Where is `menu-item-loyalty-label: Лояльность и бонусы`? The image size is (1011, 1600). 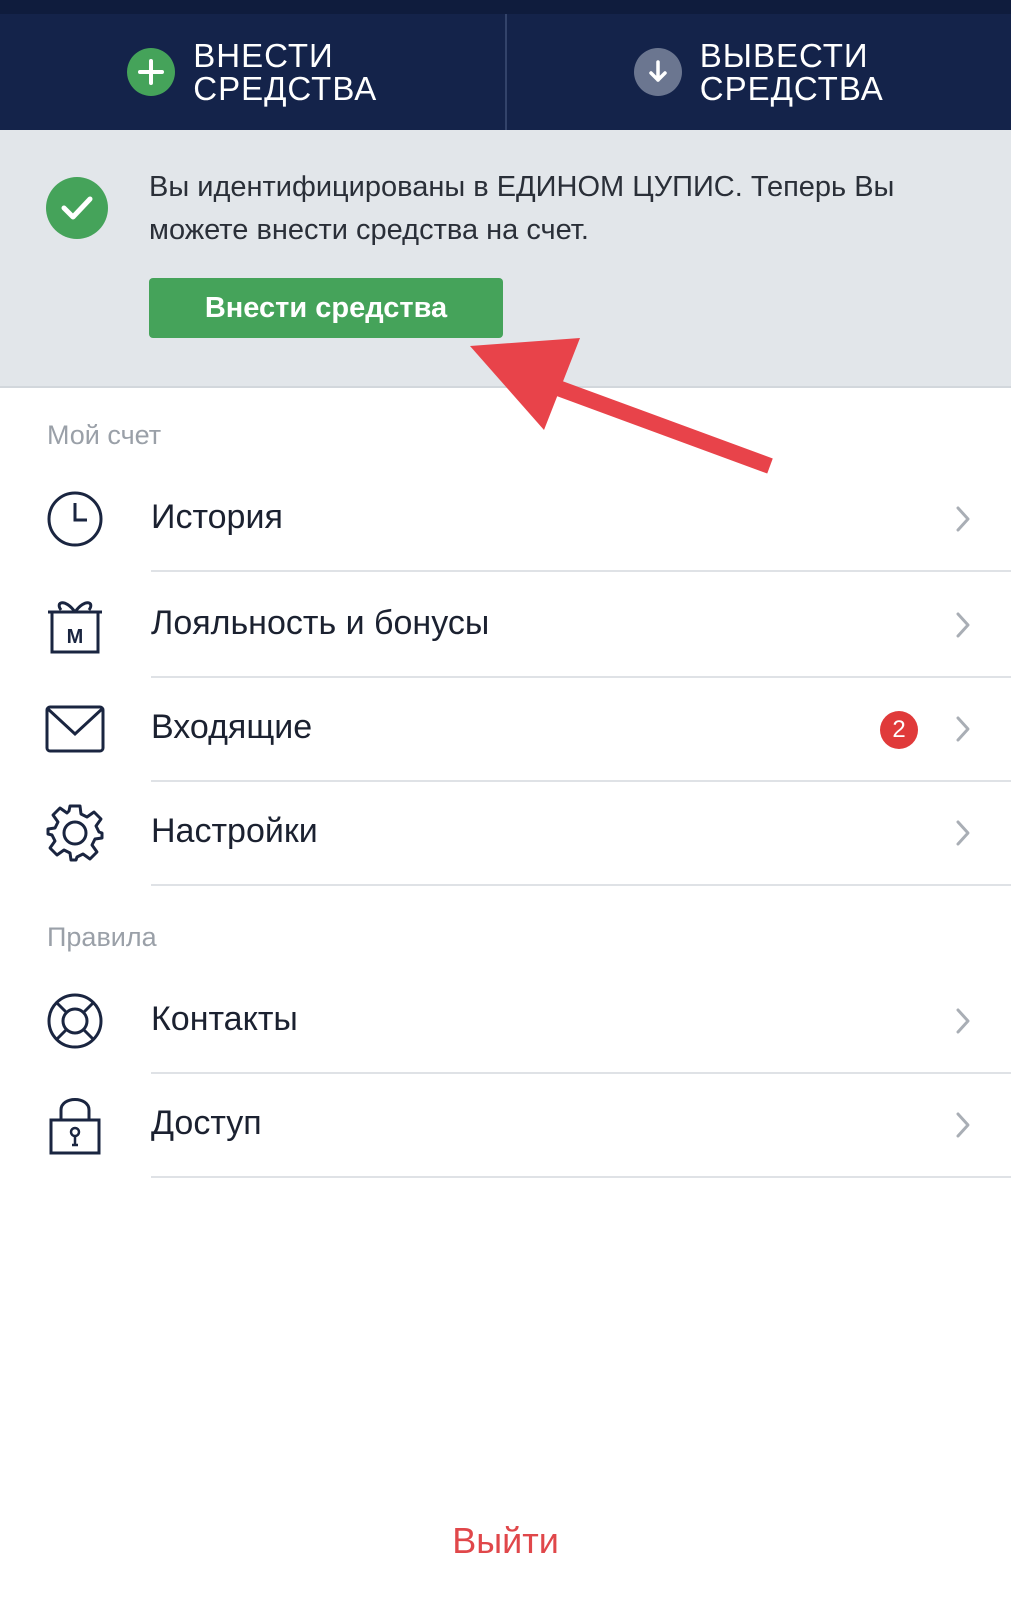 menu-item-loyalty-label: Лояльность и бонусы is located at coordinates (320, 623).